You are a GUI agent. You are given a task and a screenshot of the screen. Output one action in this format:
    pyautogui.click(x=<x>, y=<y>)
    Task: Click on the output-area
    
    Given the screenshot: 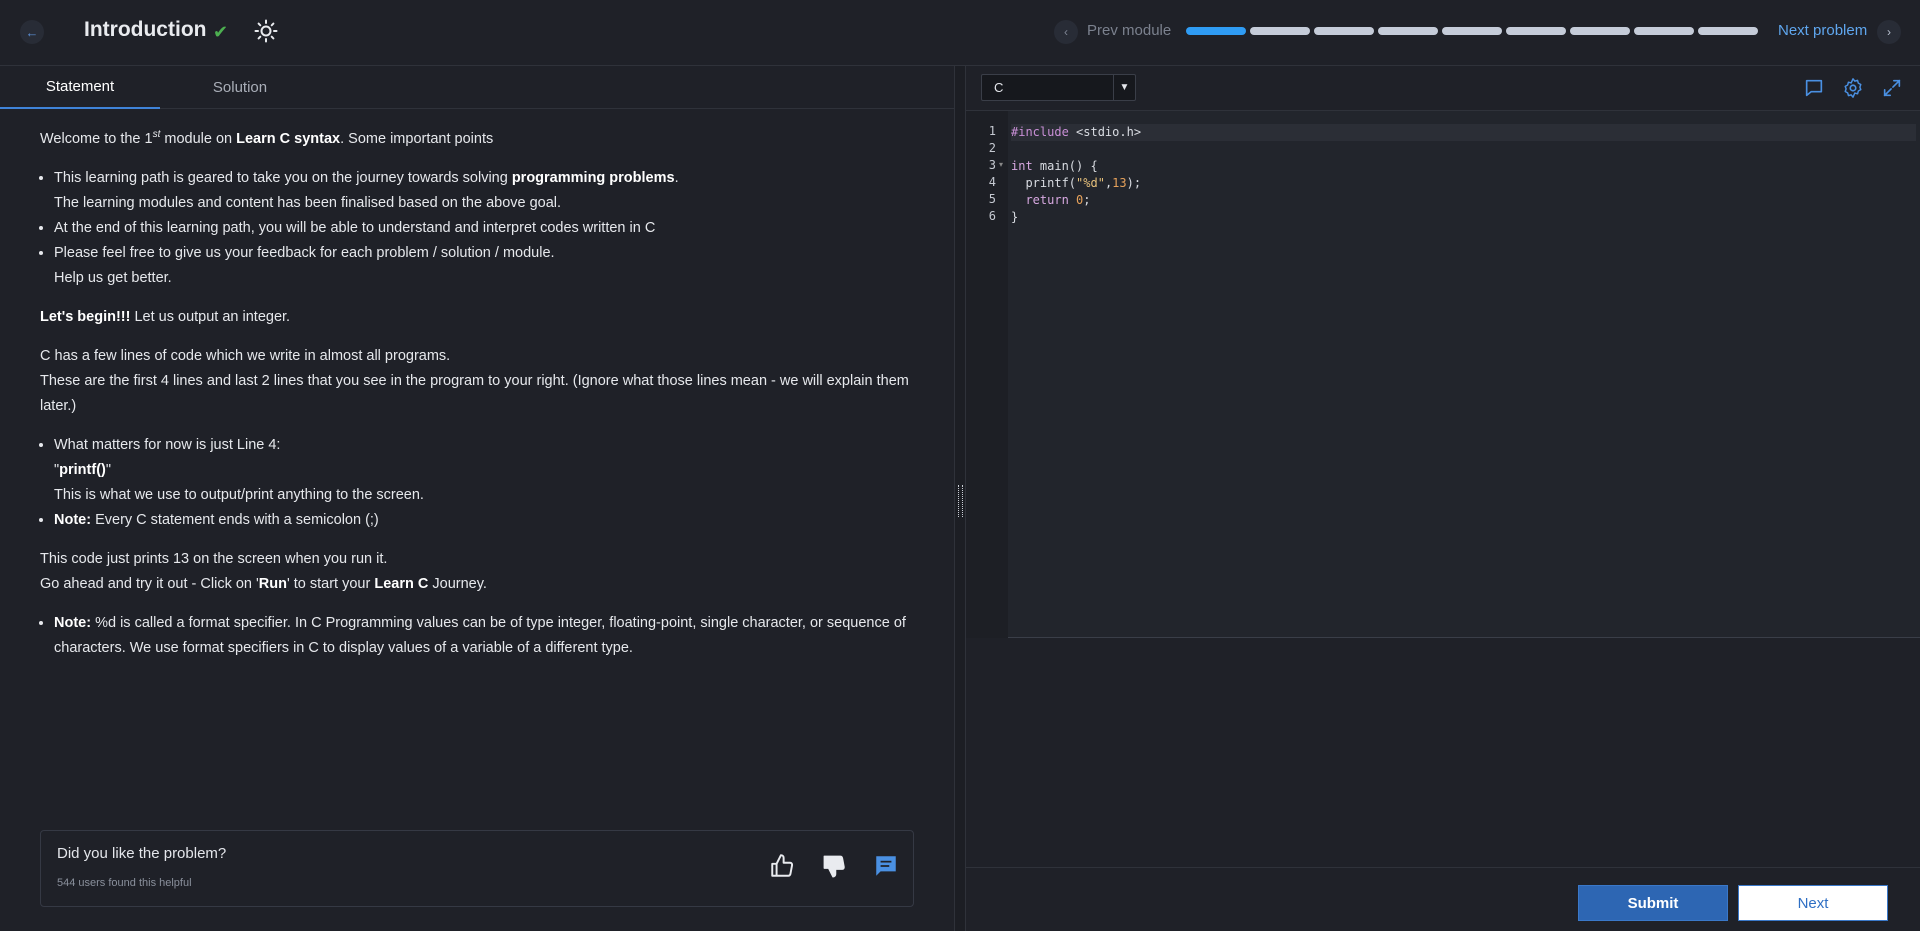 What is the action you would take?
    pyautogui.click(x=1443, y=753)
    